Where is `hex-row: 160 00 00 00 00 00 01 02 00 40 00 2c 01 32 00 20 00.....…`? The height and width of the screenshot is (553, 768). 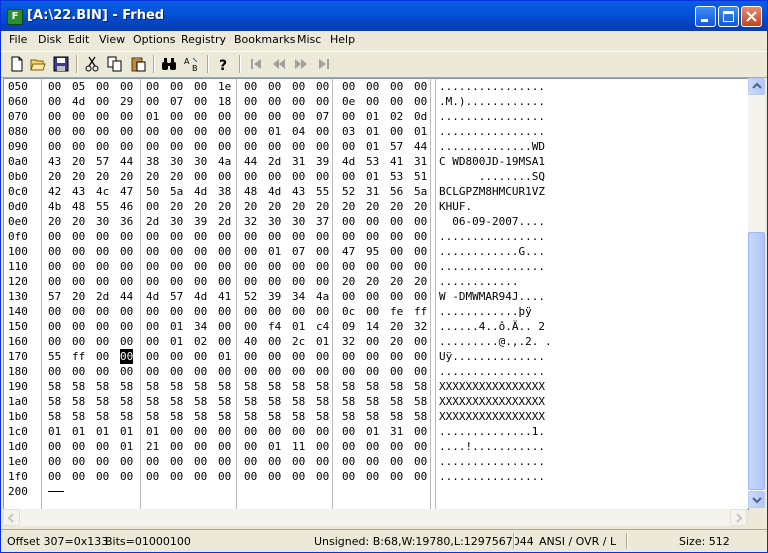 hex-row: 160 00 00 00 00 00 01 02 00 40 00 2c 01 32 00 20 00.....… is located at coordinates (376, 341).